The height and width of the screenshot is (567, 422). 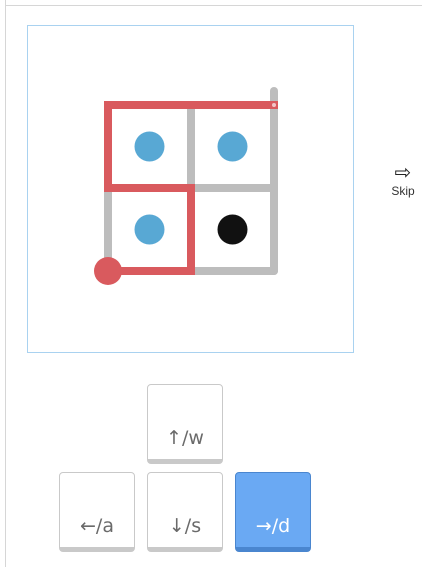 What do you see at coordinates (403, 172) in the screenshot?
I see `right-arrow-outline-icon: ⇨` at bounding box center [403, 172].